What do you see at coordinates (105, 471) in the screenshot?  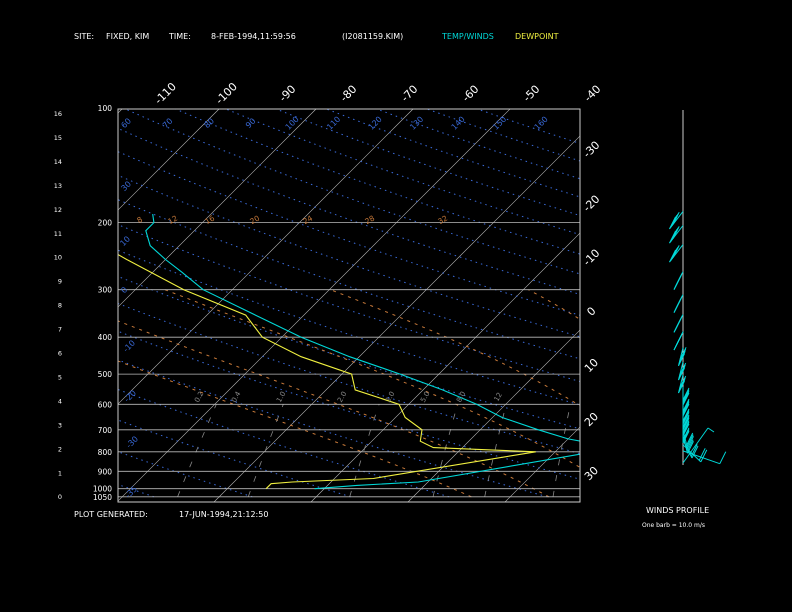 I see `pressure-label: 900` at bounding box center [105, 471].